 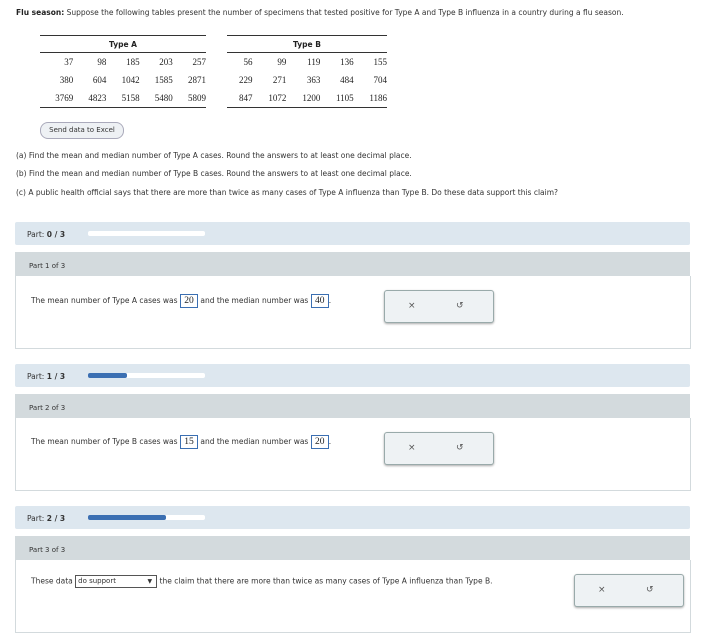 I want to click on table-row: 56 99 119 136 155, so click(x=307, y=62).